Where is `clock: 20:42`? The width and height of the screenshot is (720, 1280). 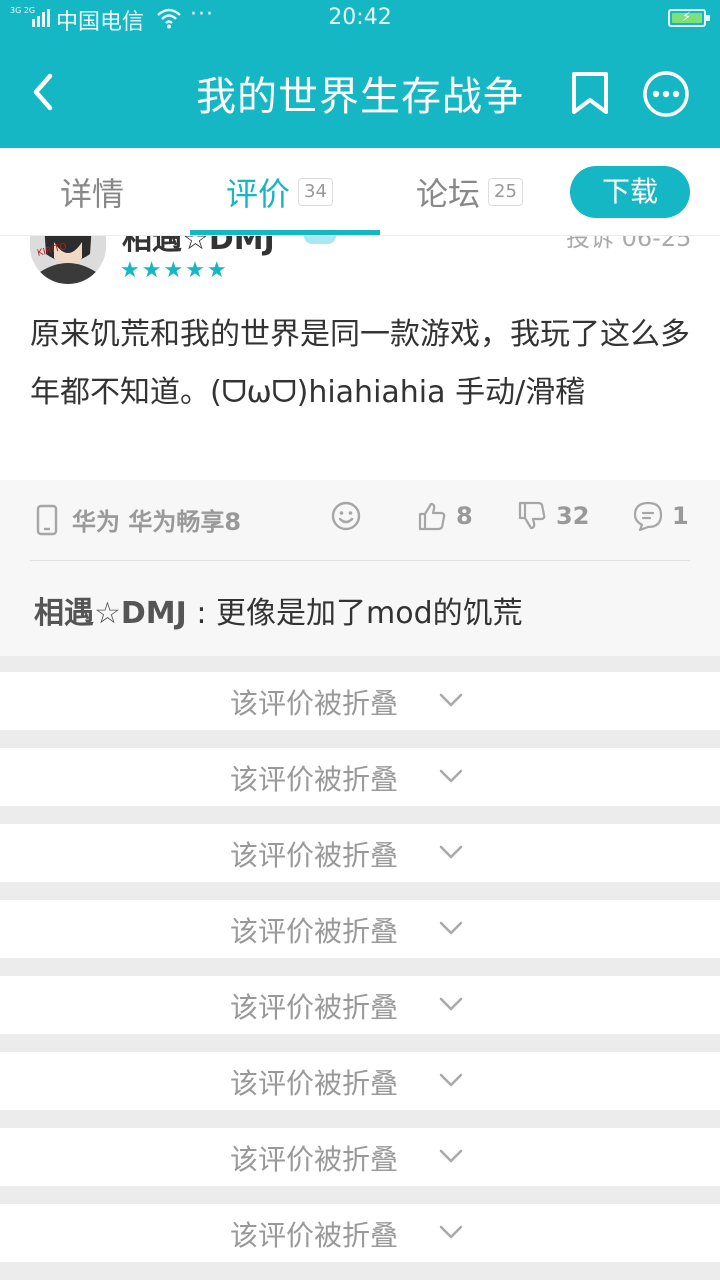 clock: 20:42 is located at coordinates (360, 17).